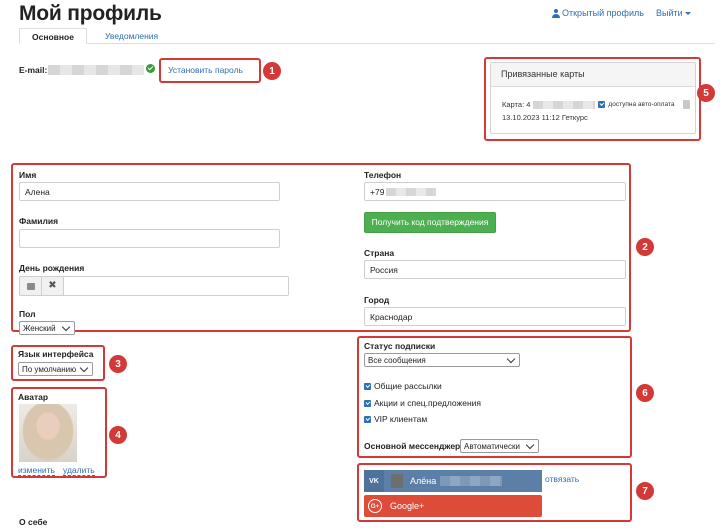  I want to click on about-label: О себе, so click(33, 522).